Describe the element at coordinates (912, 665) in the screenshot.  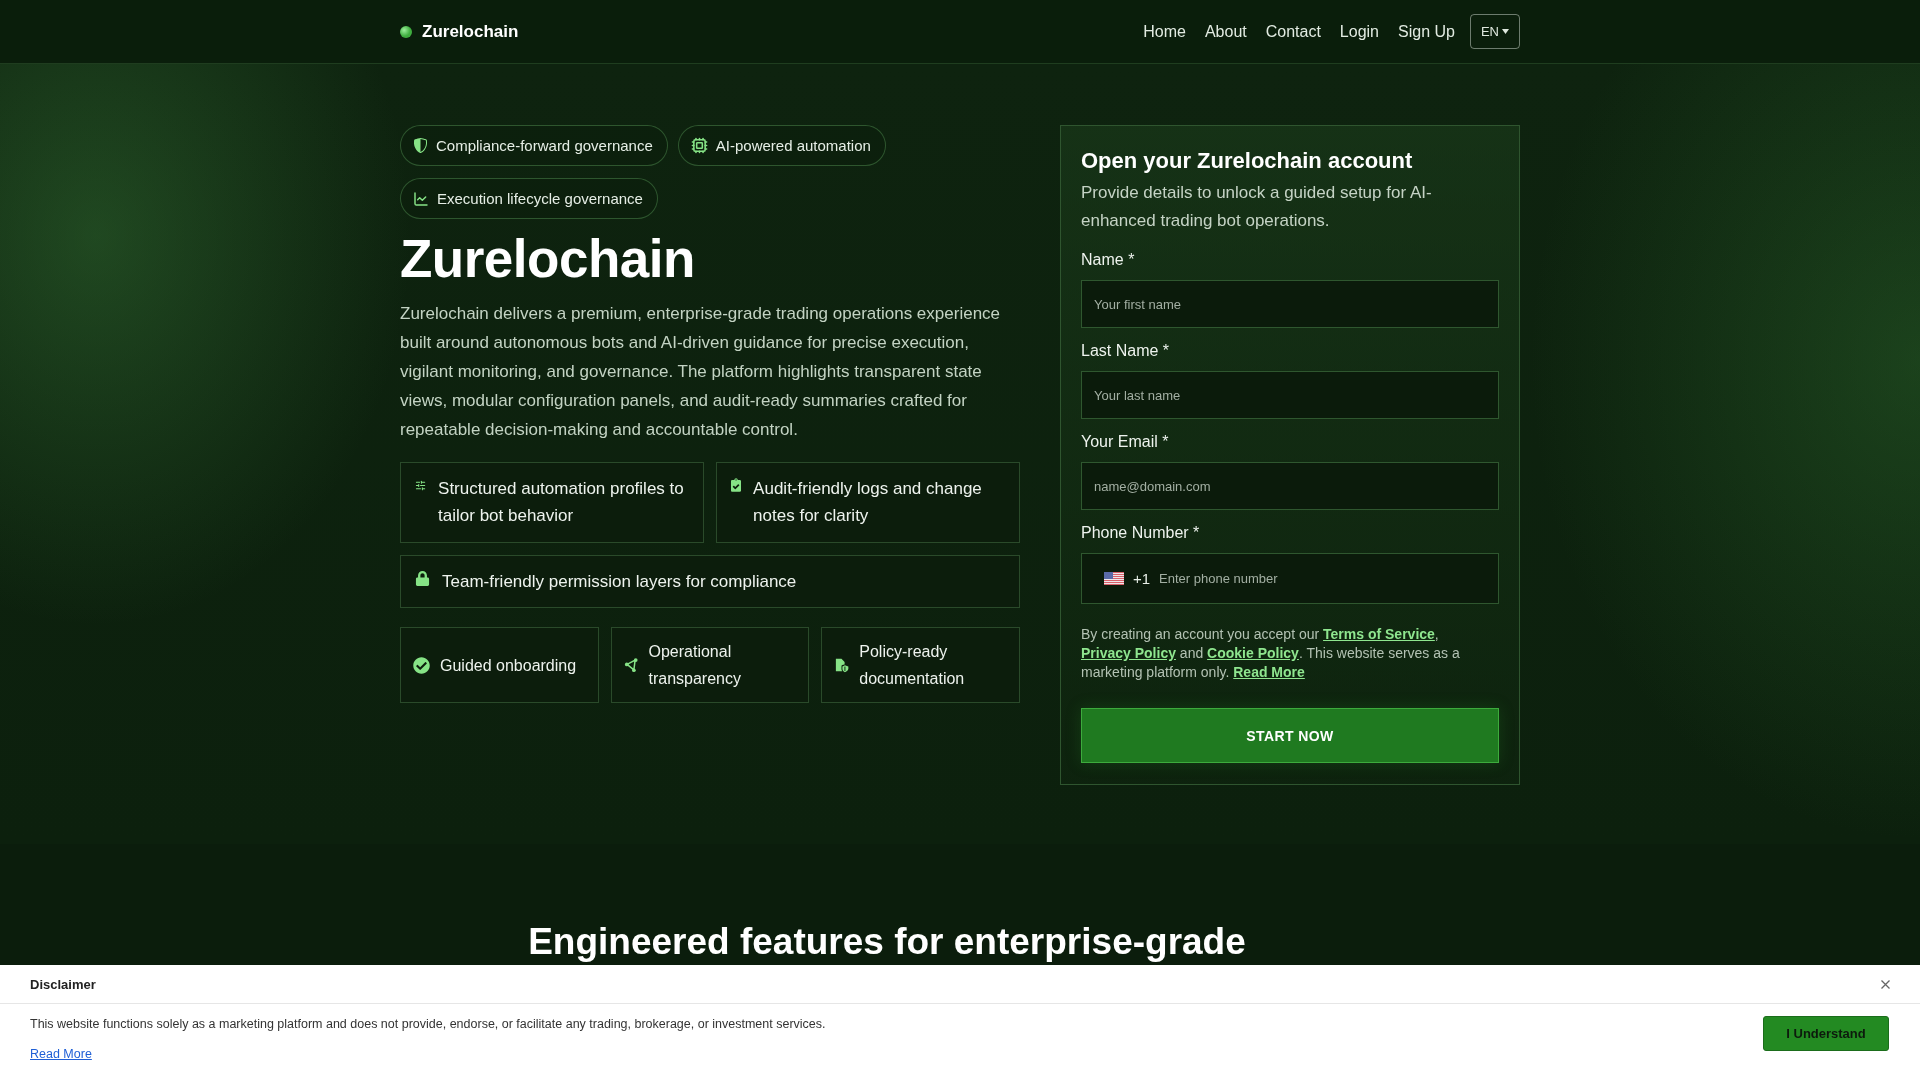
I see `feature-text: Policy-ready documentation` at that location.